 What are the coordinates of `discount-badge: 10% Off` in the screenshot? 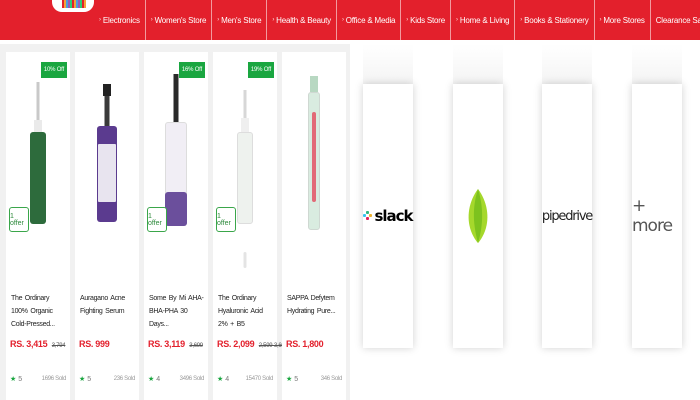 It's located at (53, 70).